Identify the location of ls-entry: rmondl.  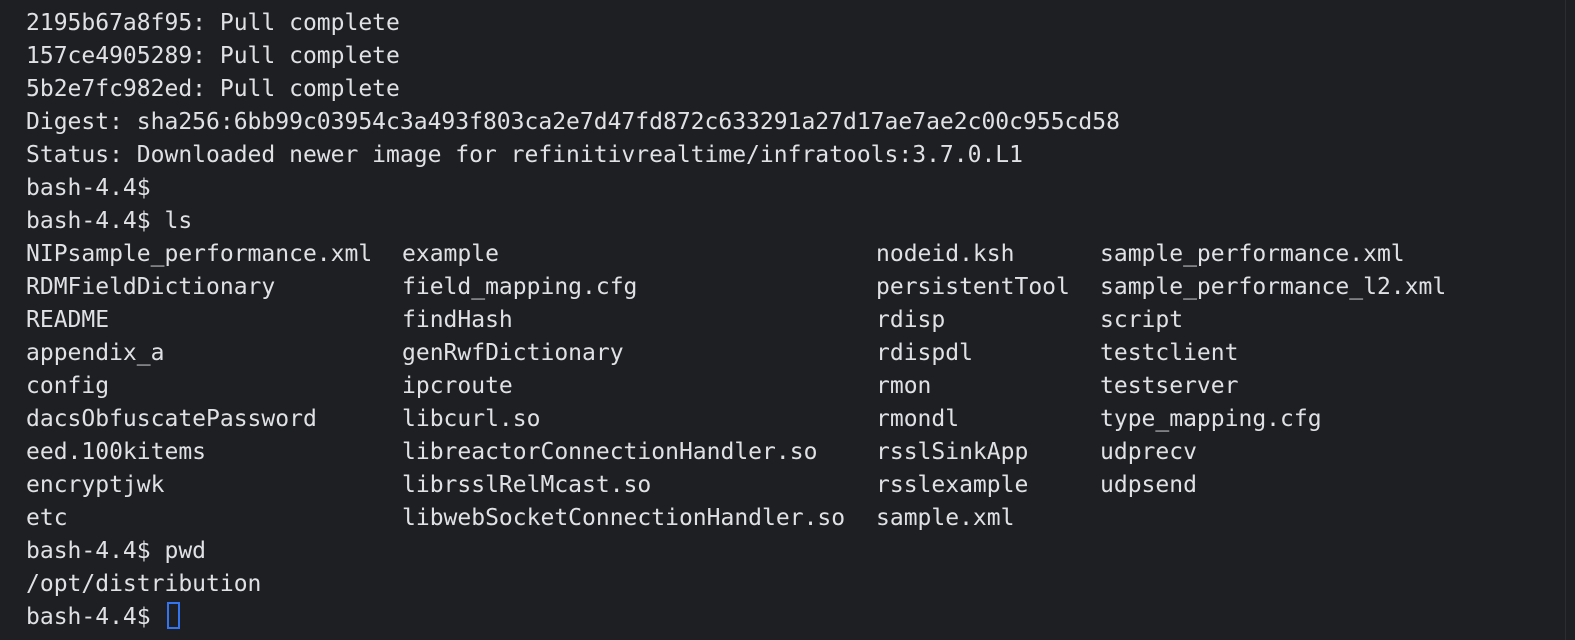
(918, 419).